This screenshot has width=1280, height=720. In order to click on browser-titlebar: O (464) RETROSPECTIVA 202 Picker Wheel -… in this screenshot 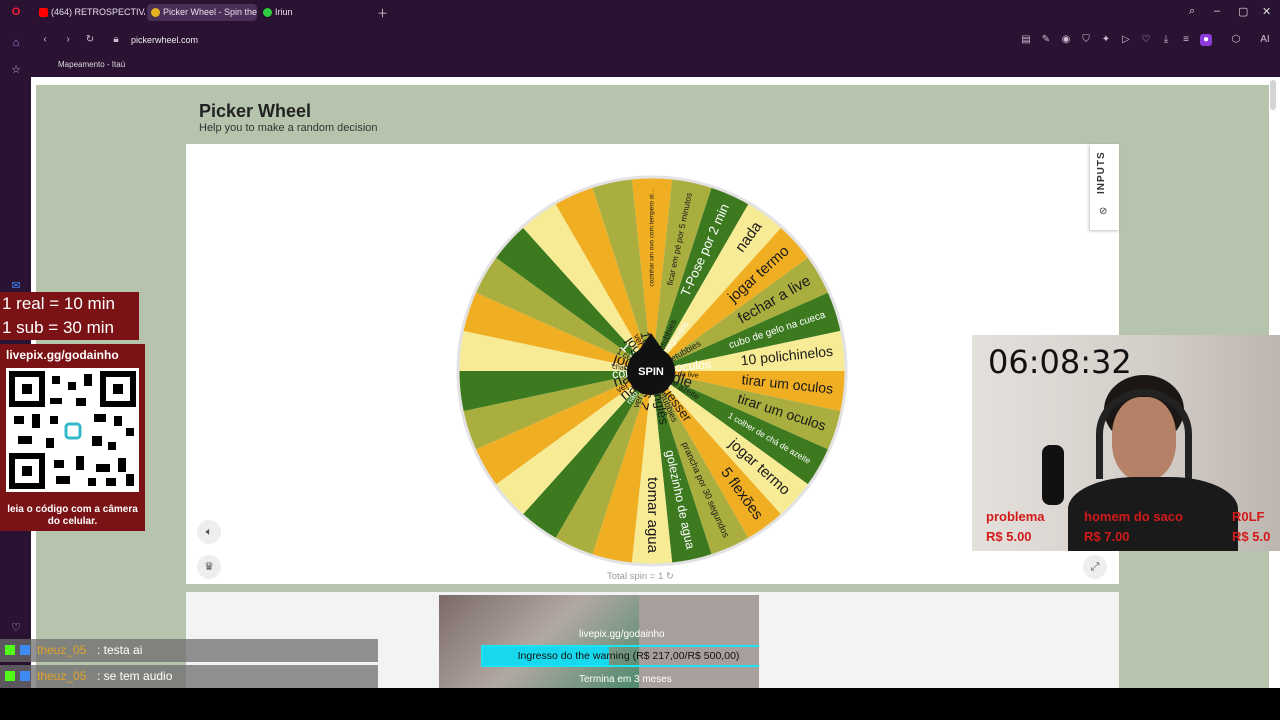, I will do `click(640, 12)`.